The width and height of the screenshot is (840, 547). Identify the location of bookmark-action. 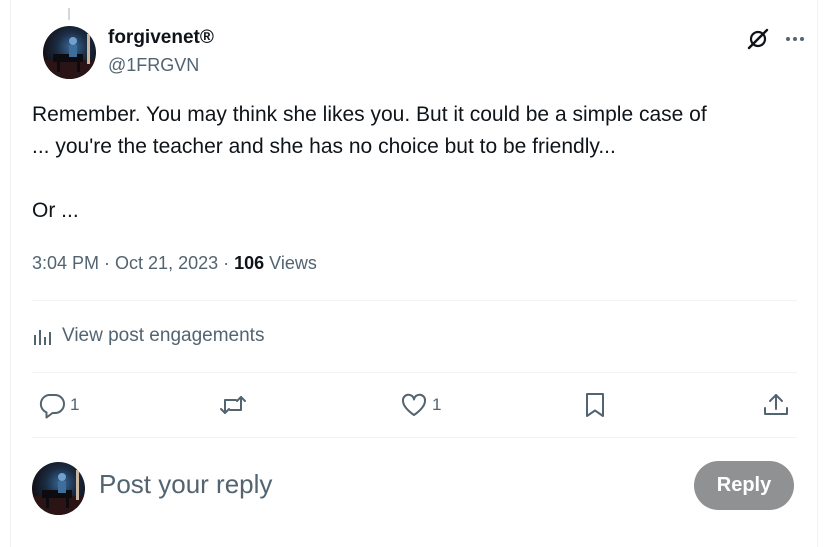
(595, 405).